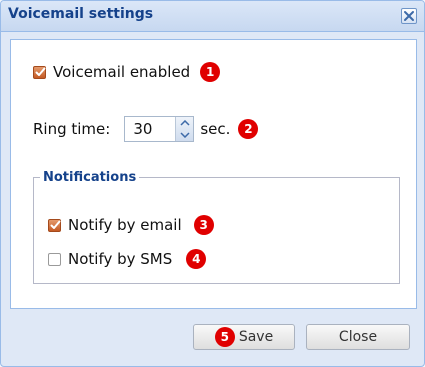  Describe the element at coordinates (196, 259) in the screenshot. I see `callout-badge-4: 4` at that location.